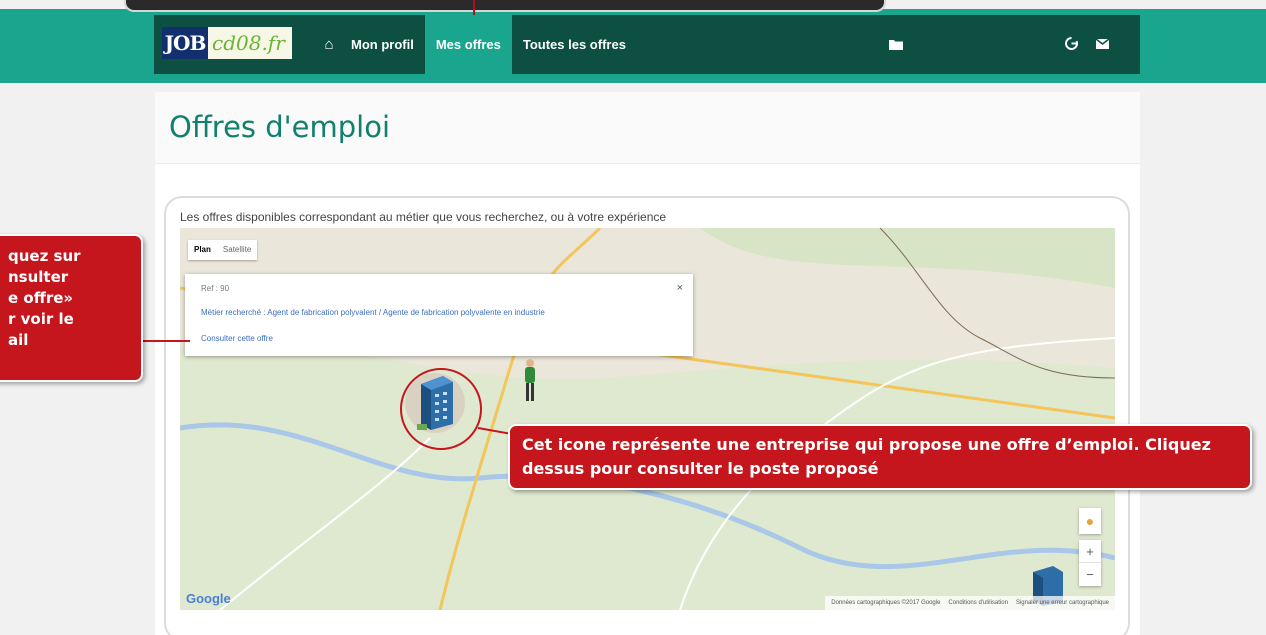 The width and height of the screenshot is (1266, 635). I want to click on highlight-circle, so click(441, 409).